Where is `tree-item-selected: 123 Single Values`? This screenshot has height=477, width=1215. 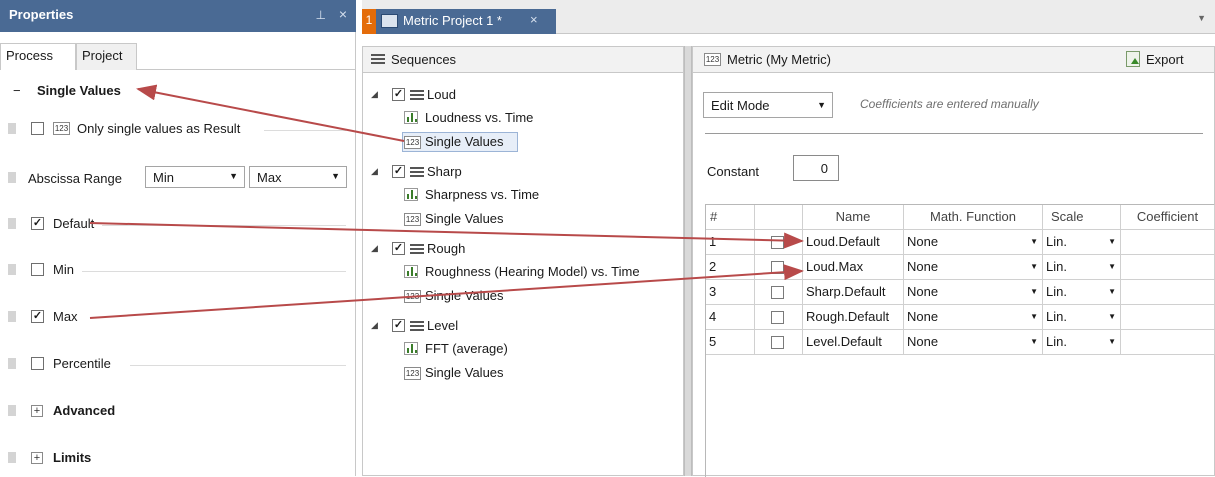 tree-item-selected: 123 Single Values is located at coordinates (460, 142).